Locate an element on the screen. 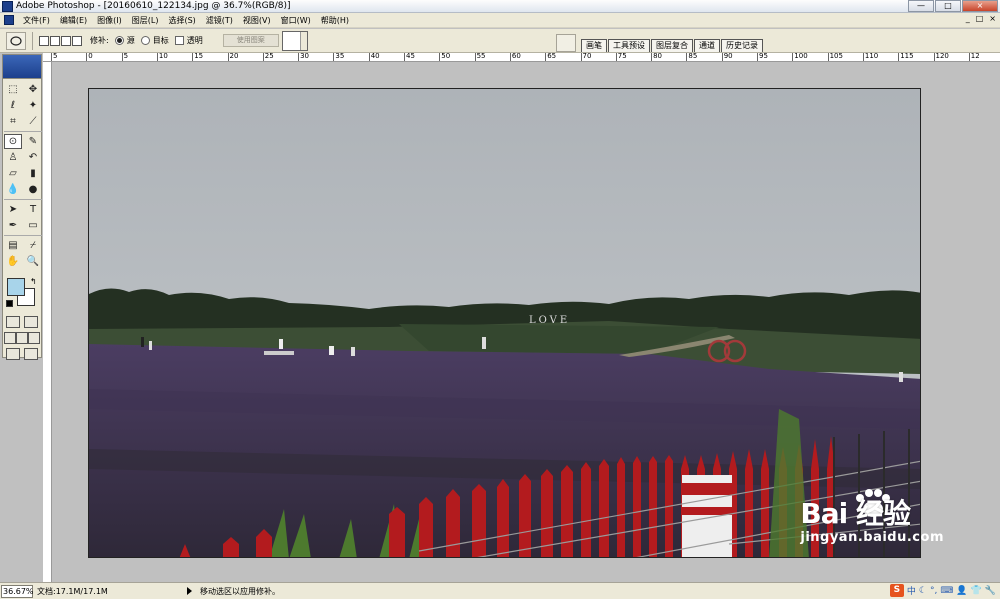  sogou-ime-icon: S is located at coordinates (896, 590).